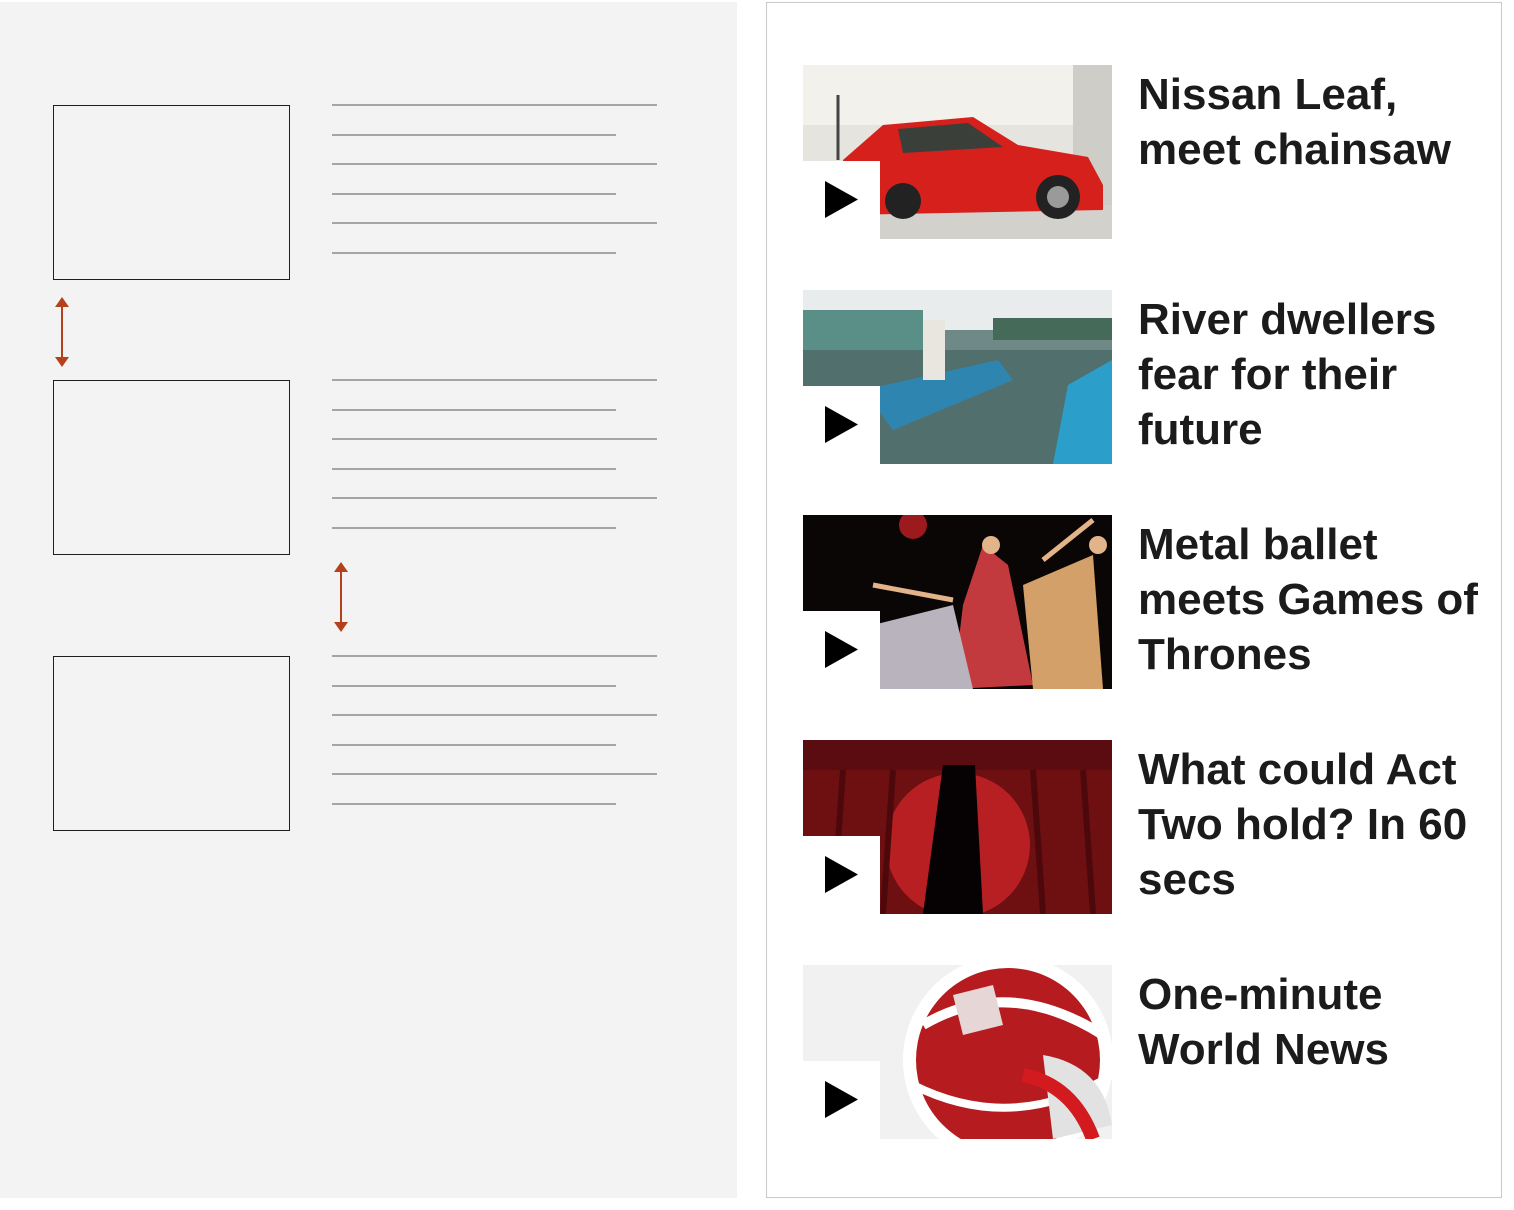 The width and height of the screenshot is (1514, 1210). What do you see at coordinates (957, 152) in the screenshot?
I see `video-thumbnail-car` at bounding box center [957, 152].